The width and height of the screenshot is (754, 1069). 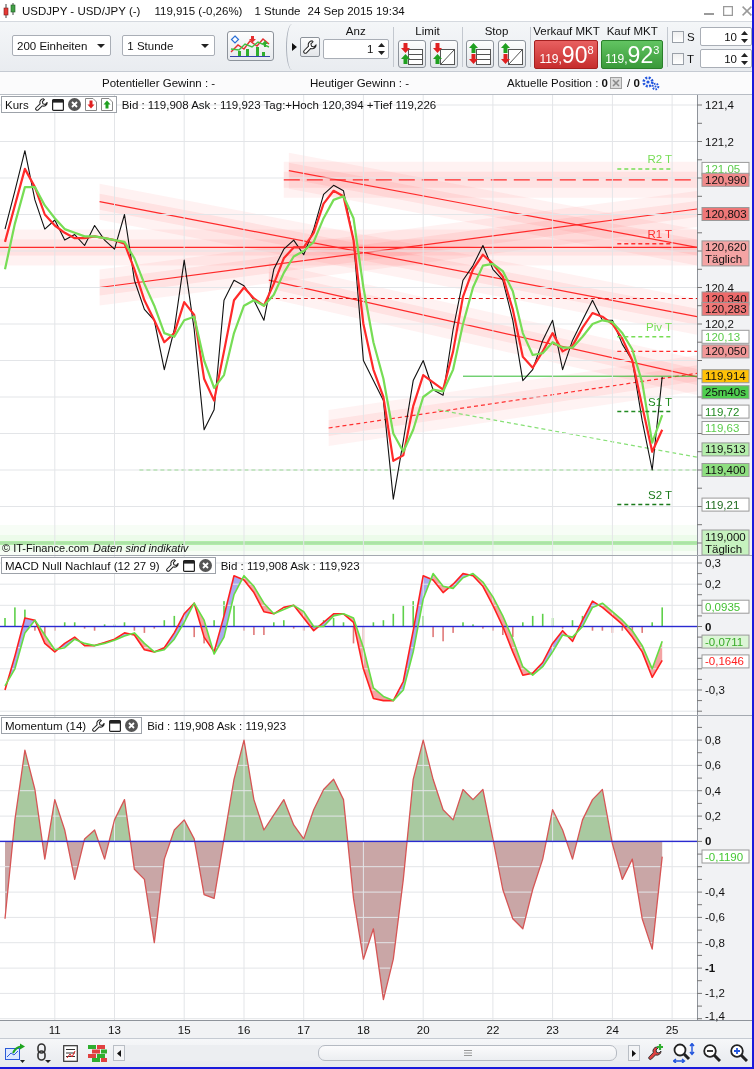 What do you see at coordinates (168, 45) in the screenshot?
I see `period-dropdown: 1 Stunde` at bounding box center [168, 45].